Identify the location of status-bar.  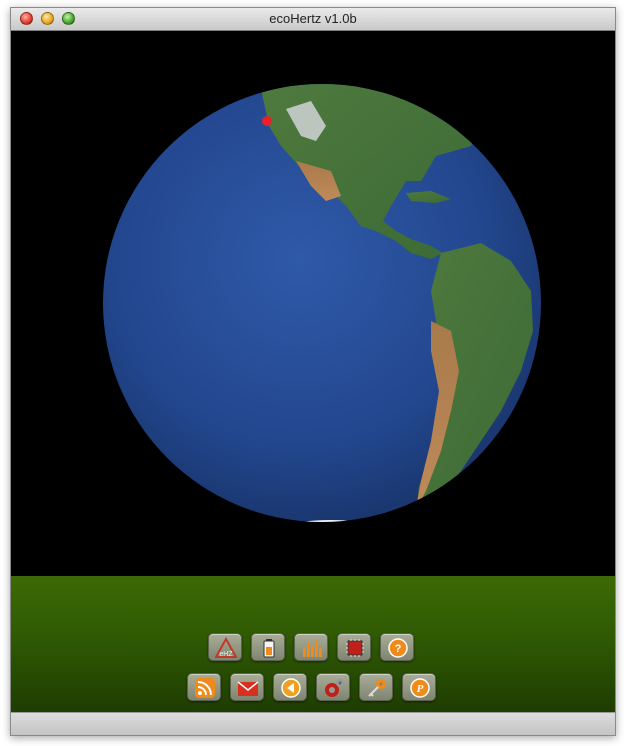
(313, 723).